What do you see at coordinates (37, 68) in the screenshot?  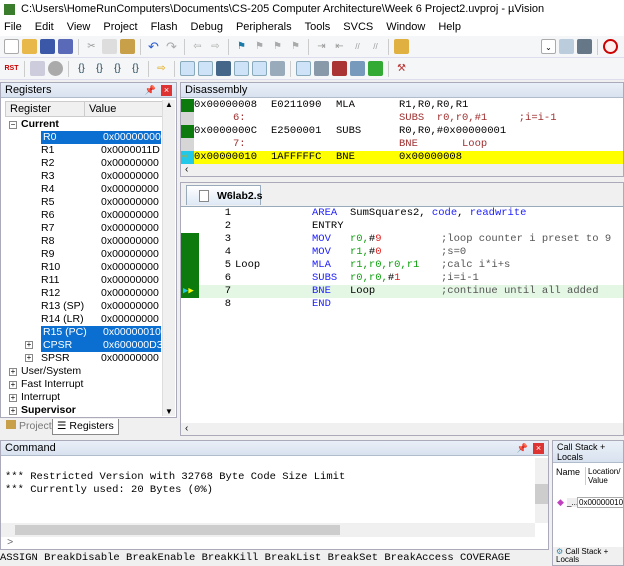 I see `run-icon` at bounding box center [37, 68].